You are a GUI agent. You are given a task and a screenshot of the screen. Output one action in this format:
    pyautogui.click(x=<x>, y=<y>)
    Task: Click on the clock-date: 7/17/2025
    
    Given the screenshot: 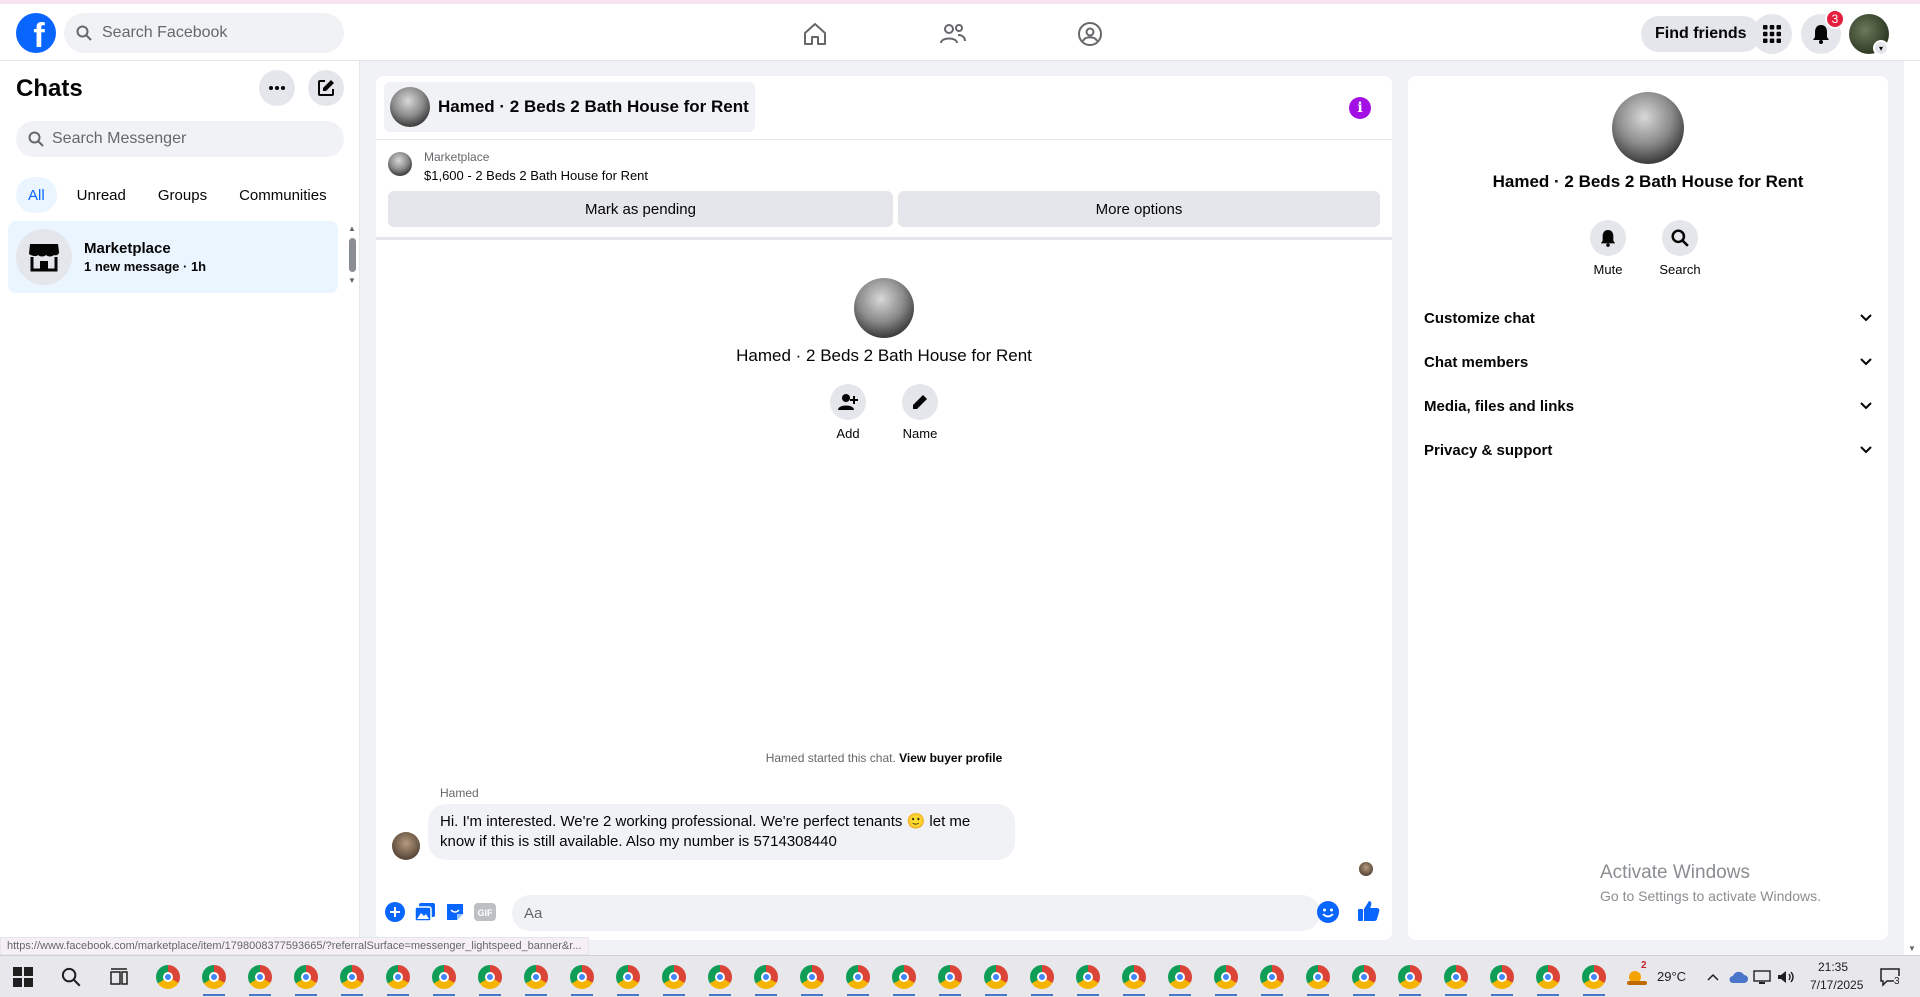 What is the action you would take?
    pyautogui.click(x=1836, y=985)
    